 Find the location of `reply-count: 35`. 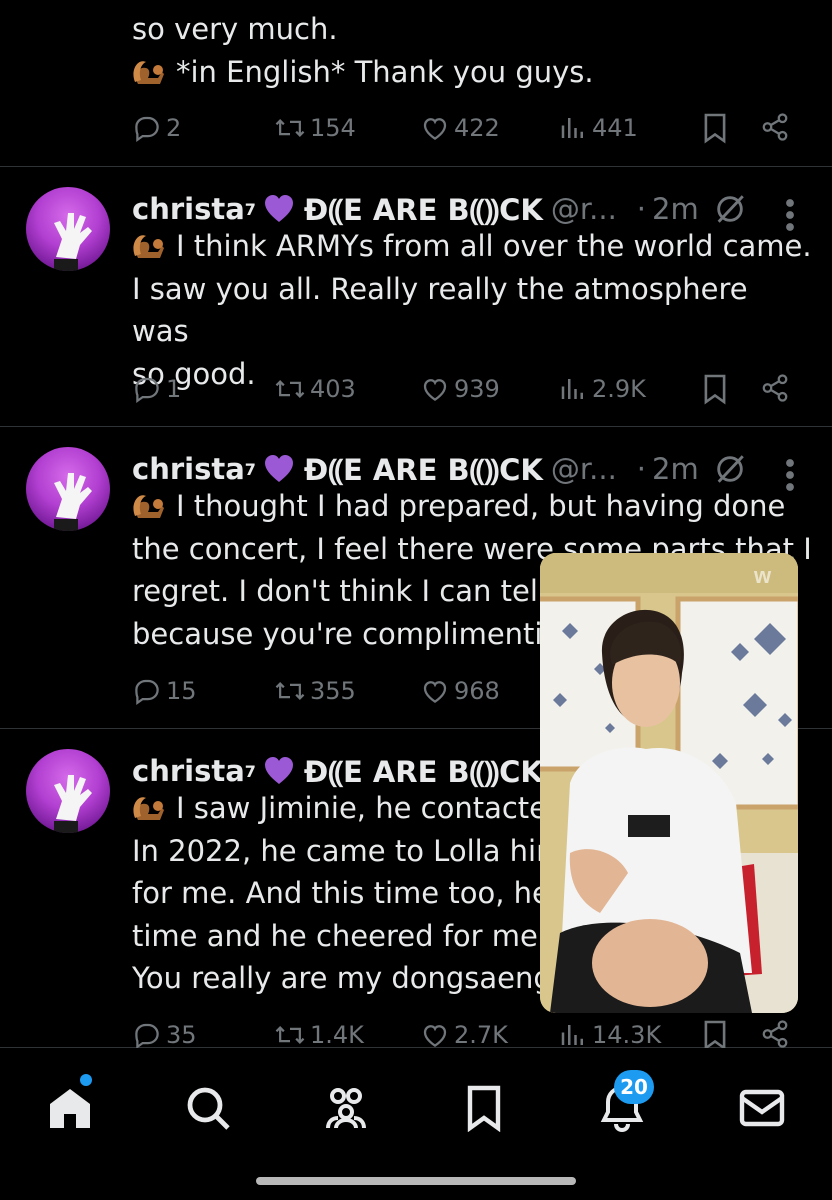

reply-count: 35 is located at coordinates (181, 1035).